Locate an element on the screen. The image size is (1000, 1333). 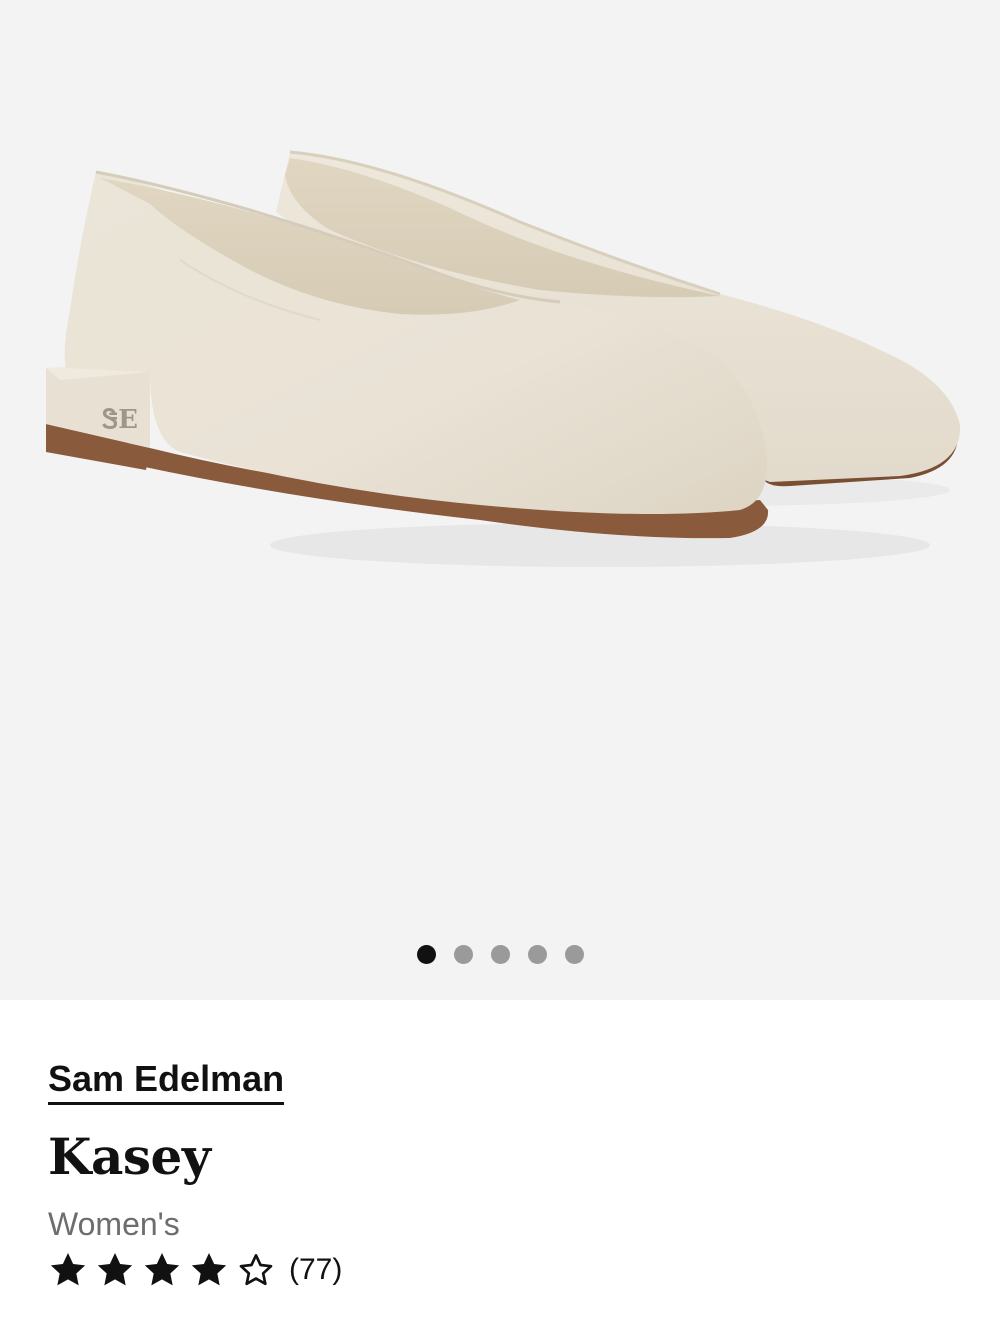
carousel-dots is located at coordinates (500, 954).